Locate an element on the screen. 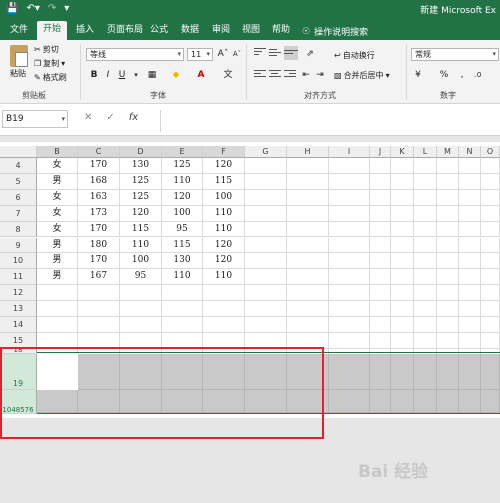 The width and height of the screenshot is (500, 503). insert-function-icon: fx is located at coordinates (133, 117).